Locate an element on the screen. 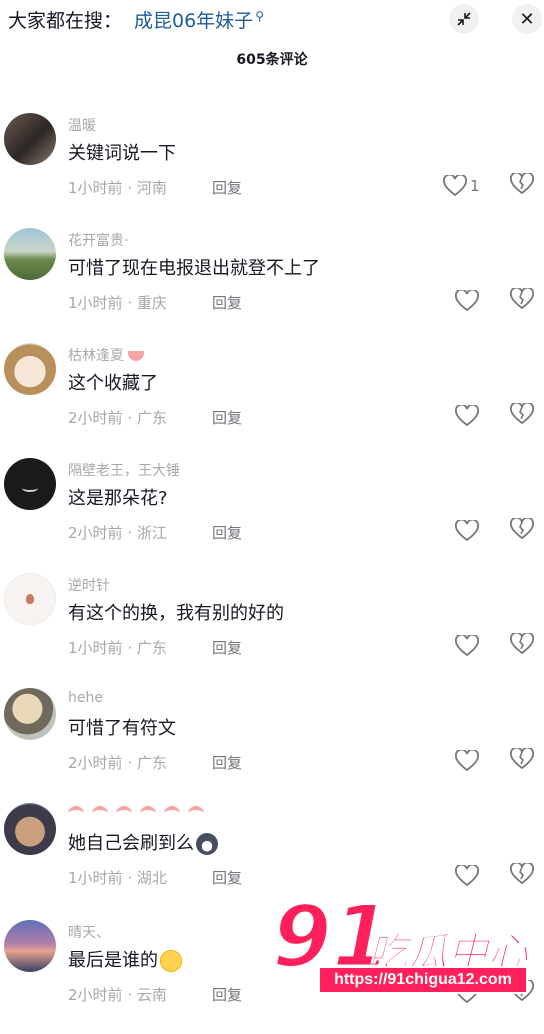 This screenshot has width=544, height=1034. search-suggestion-text: 成昆06年妹子 is located at coordinates (194, 21).